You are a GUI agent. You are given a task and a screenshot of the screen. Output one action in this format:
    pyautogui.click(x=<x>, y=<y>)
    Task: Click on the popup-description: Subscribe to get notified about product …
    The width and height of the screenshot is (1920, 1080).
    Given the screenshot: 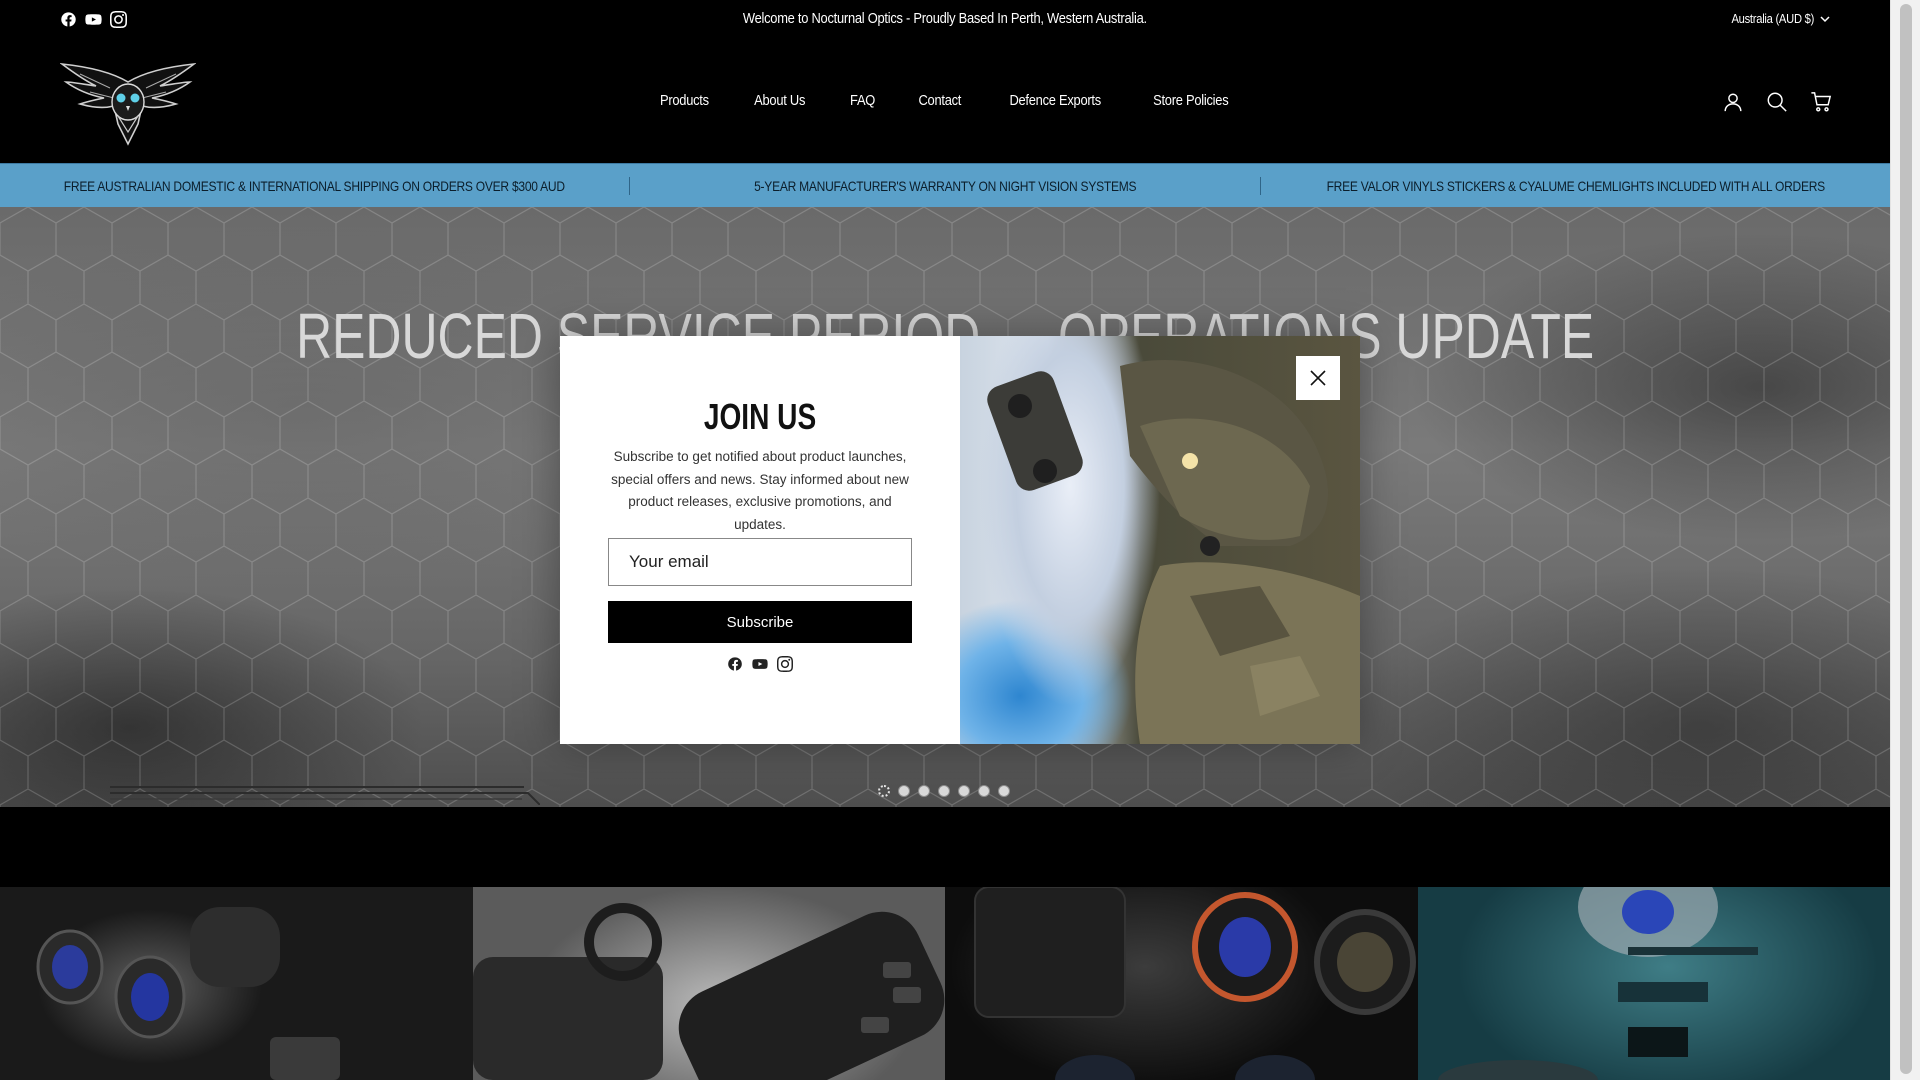 What is the action you would take?
    pyautogui.click(x=760, y=490)
    